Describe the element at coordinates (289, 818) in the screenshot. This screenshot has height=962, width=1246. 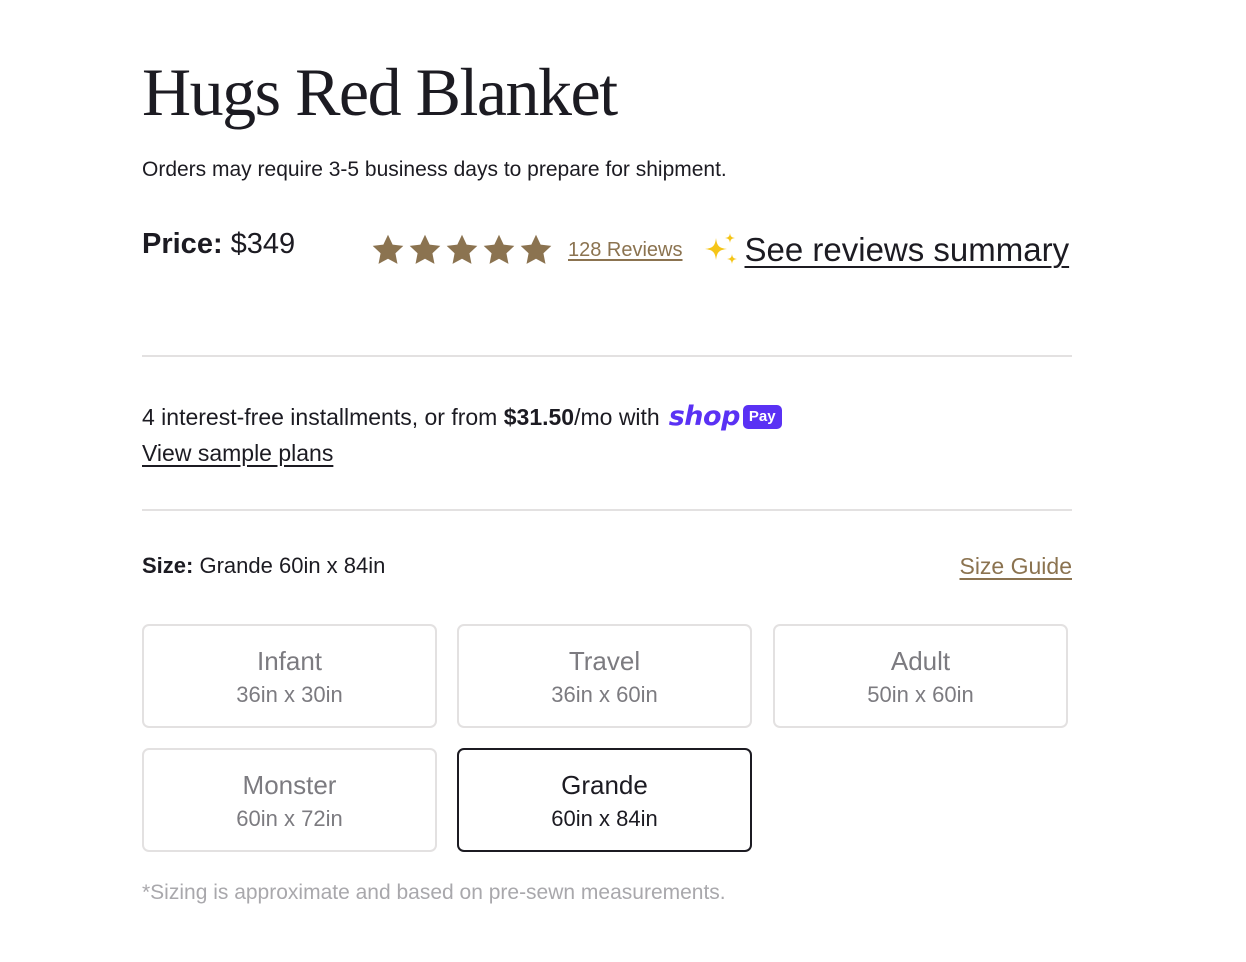
I see `size-option-dimensions: 60in x 72in` at that location.